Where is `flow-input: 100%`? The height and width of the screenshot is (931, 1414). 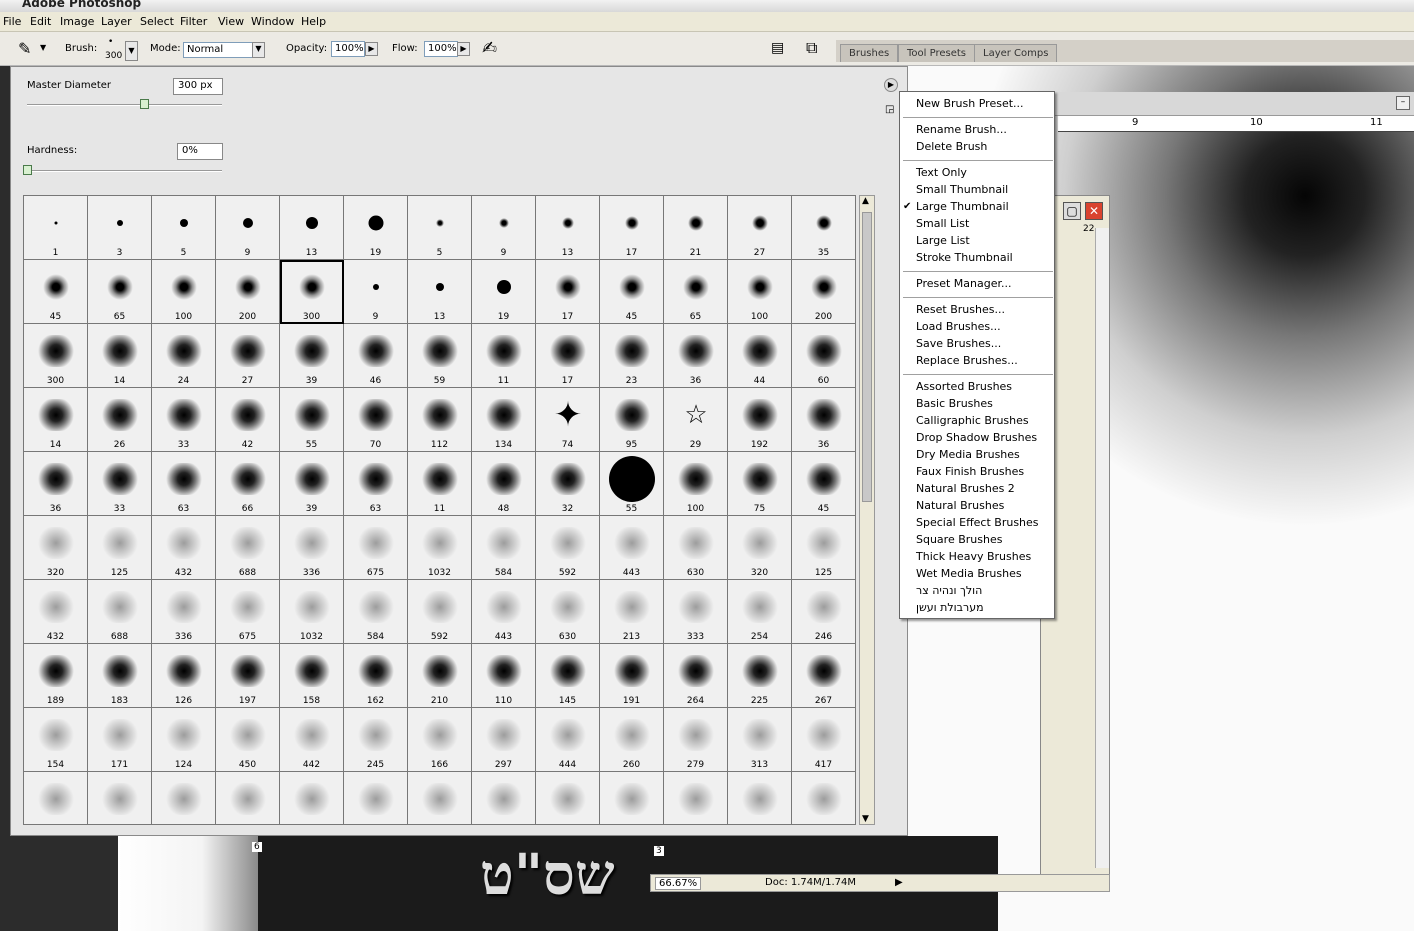 flow-input: 100% is located at coordinates (441, 49).